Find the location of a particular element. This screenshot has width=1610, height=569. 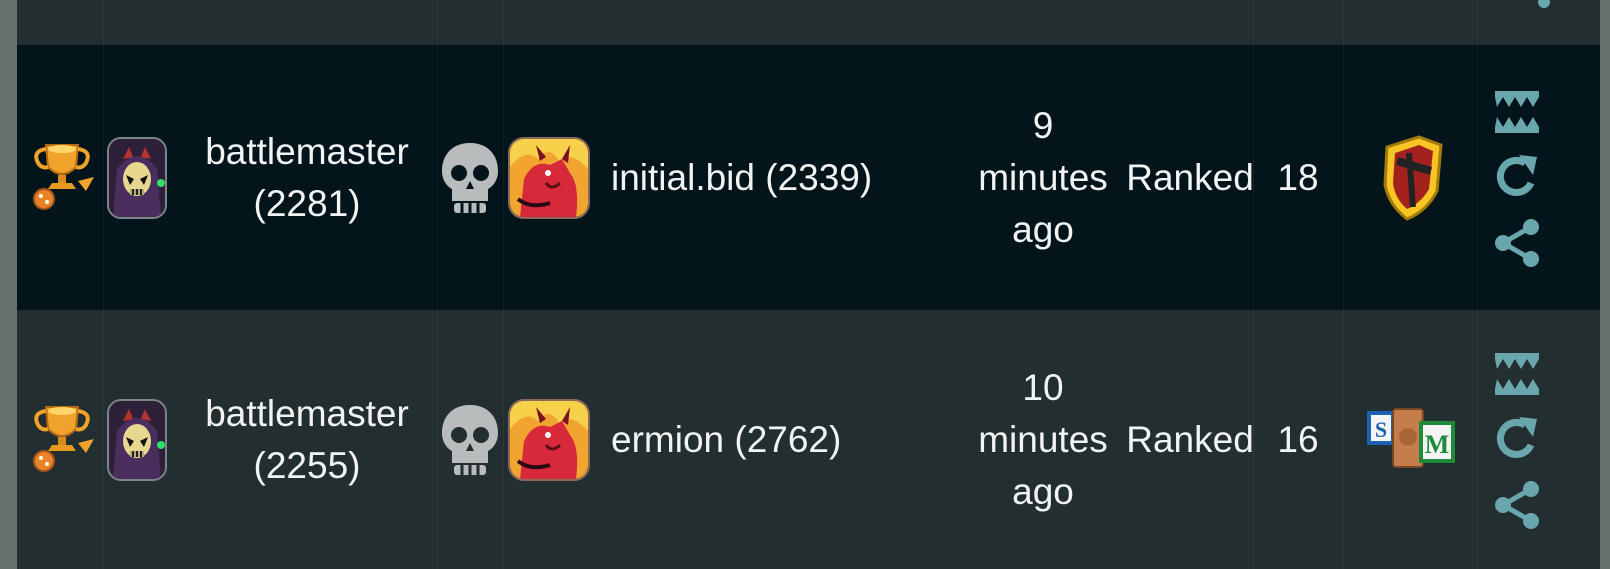

opponent-name-cell: ermion (2762) is located at coordinates (771, 439).